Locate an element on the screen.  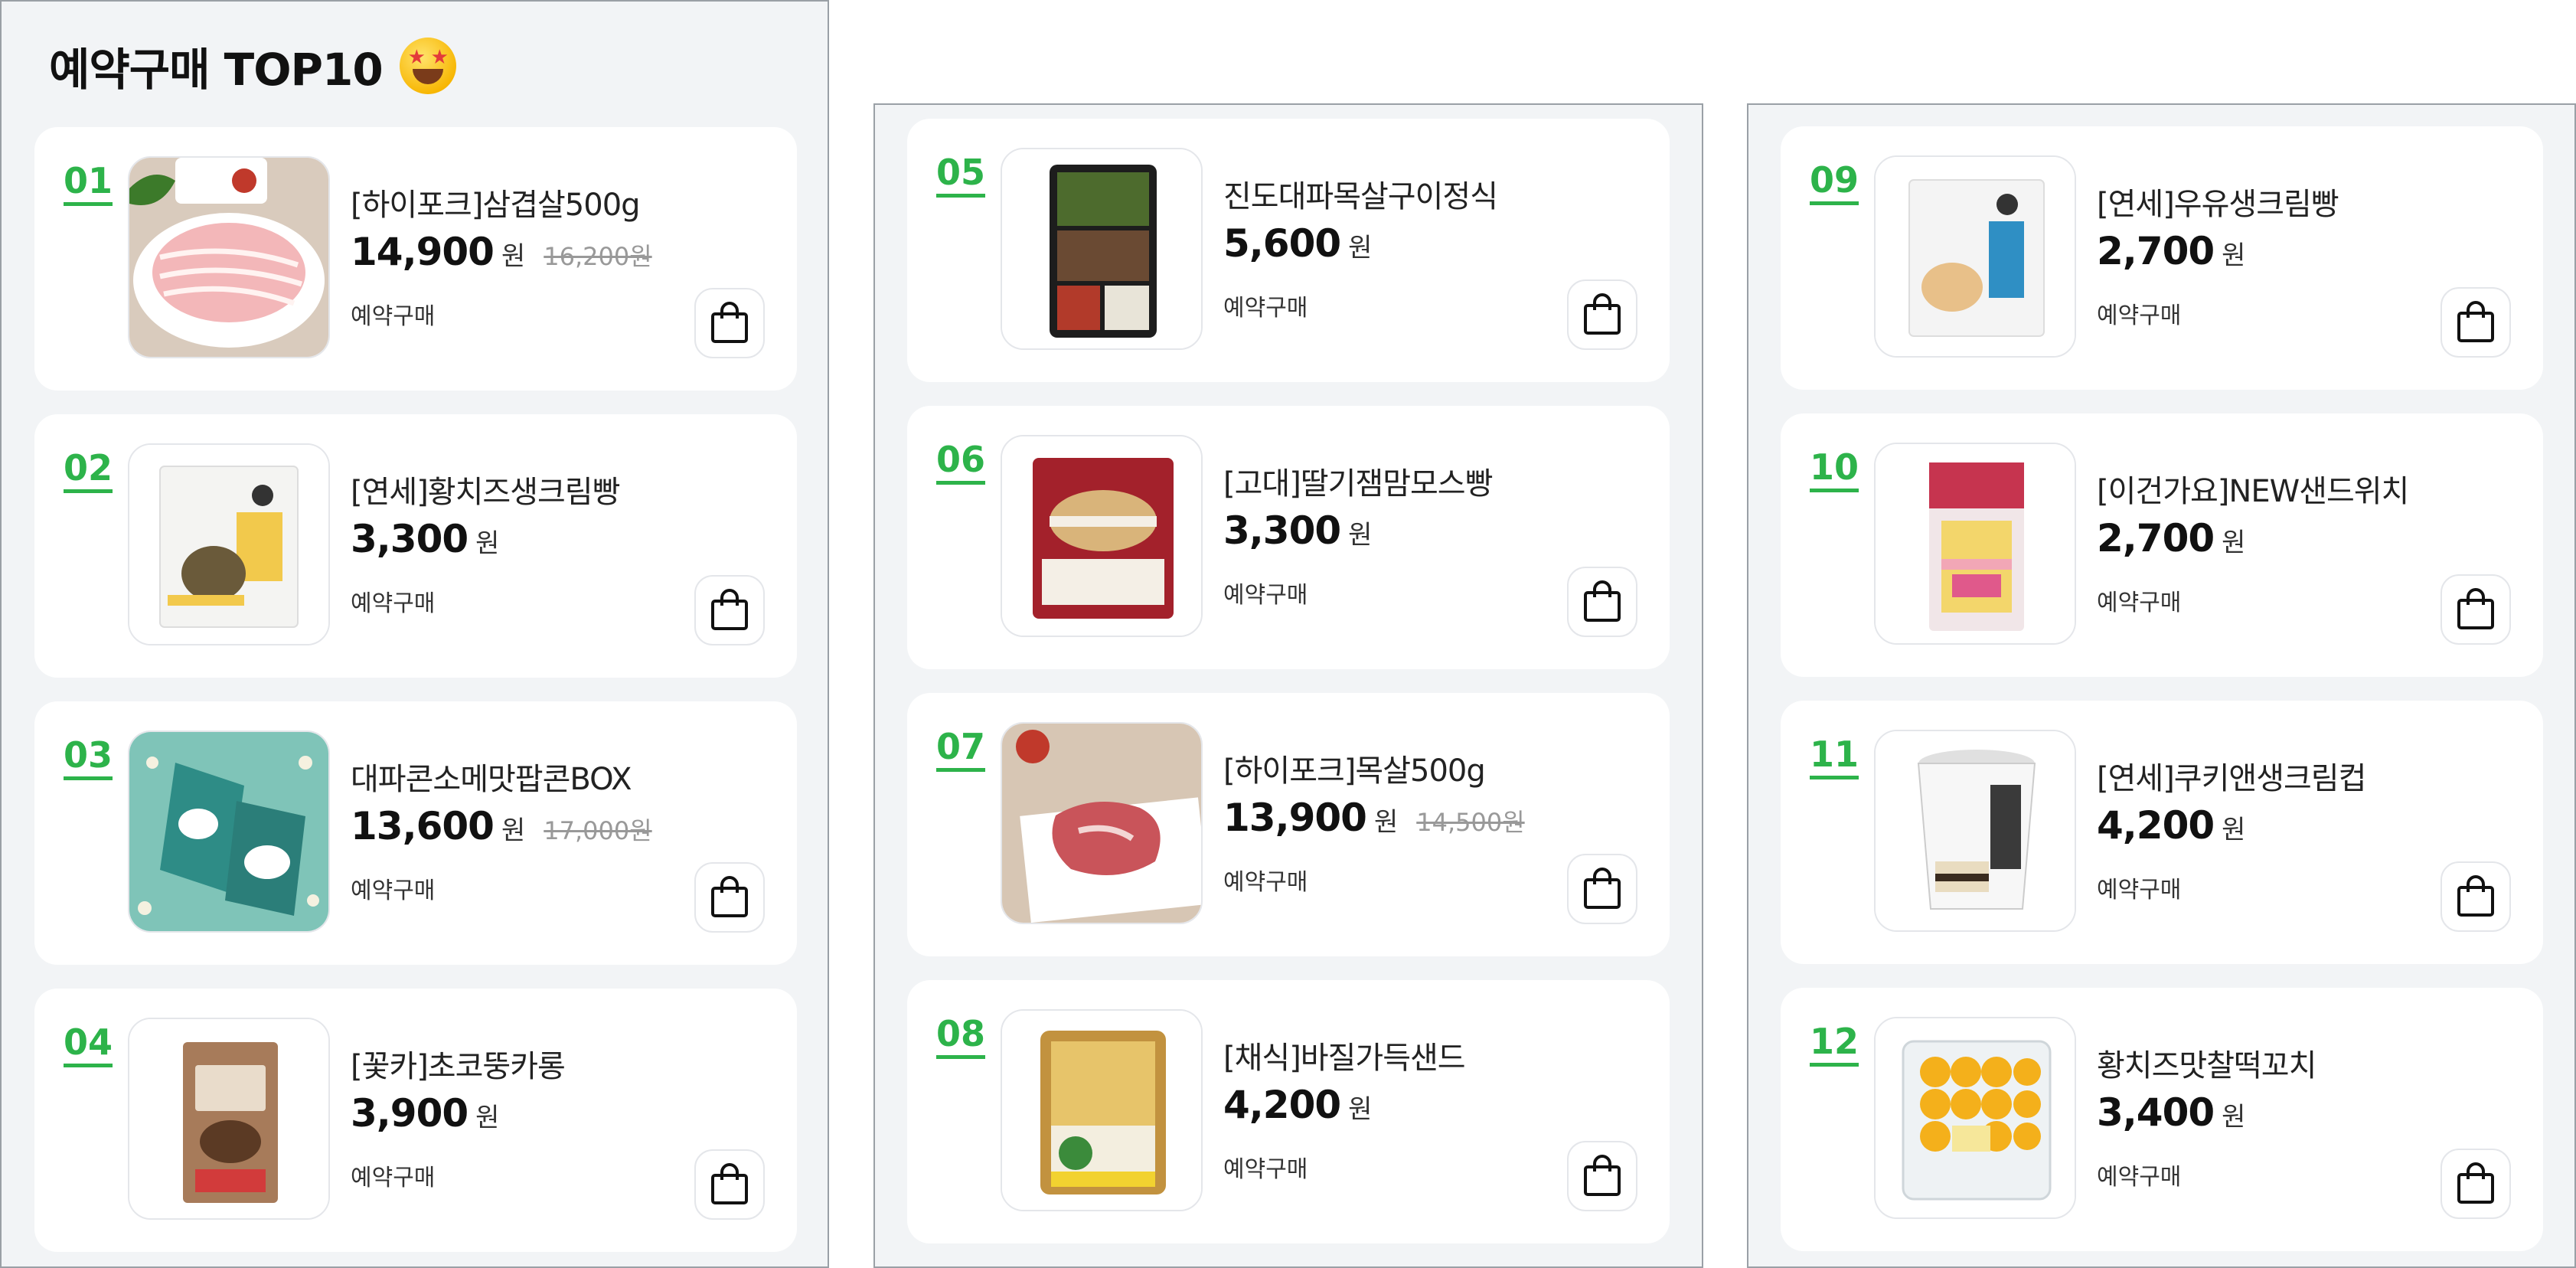
product-card: 02 [연세]황치즈생크림빵 3,300 원 예약구매 is located at coordinates (416, 546).